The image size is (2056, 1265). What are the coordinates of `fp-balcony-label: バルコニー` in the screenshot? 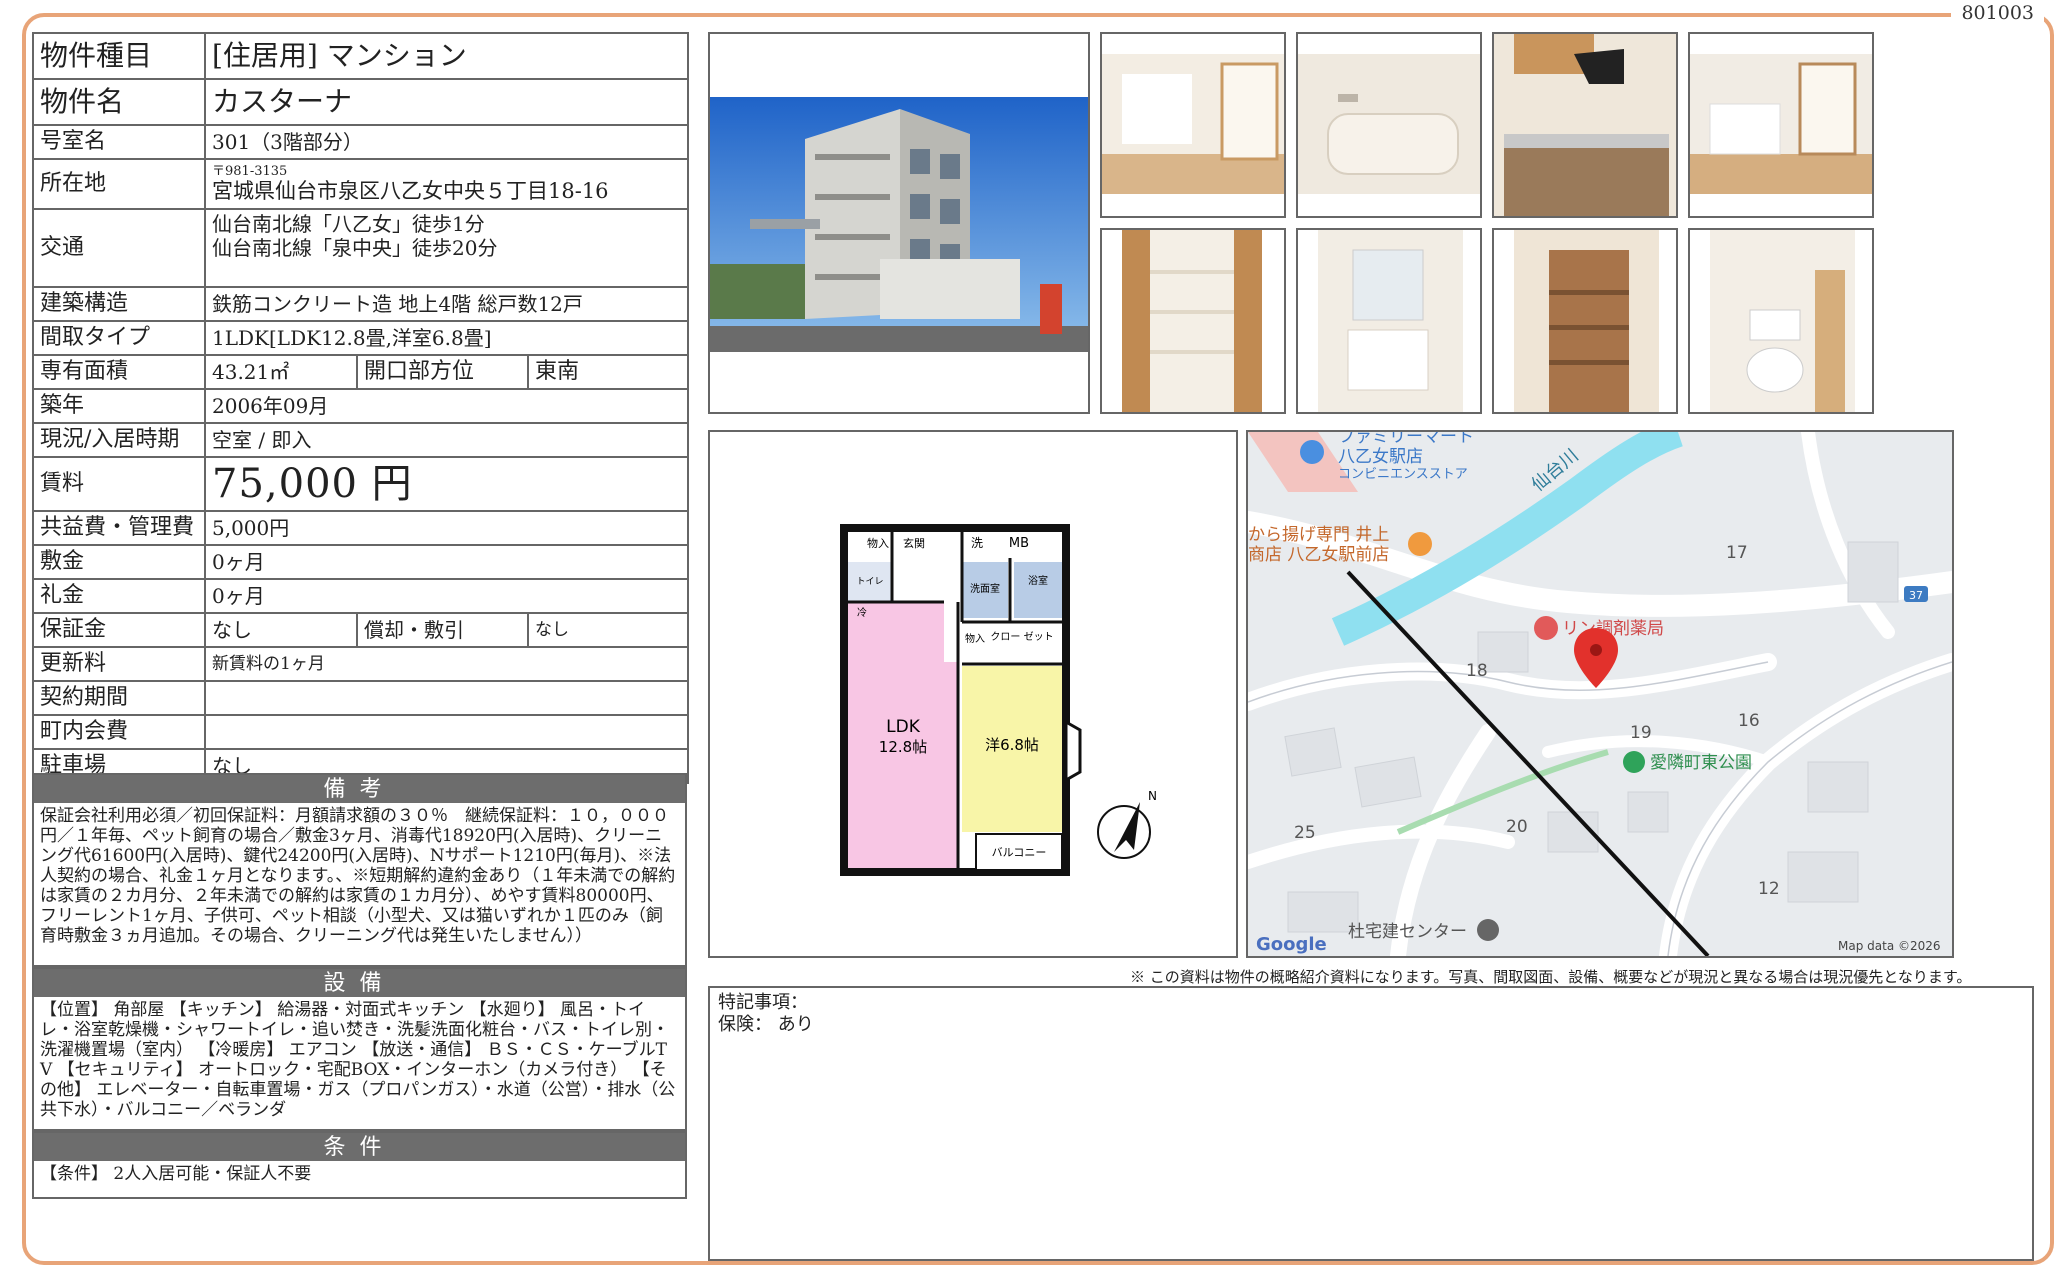 It's located at (1019, 852).